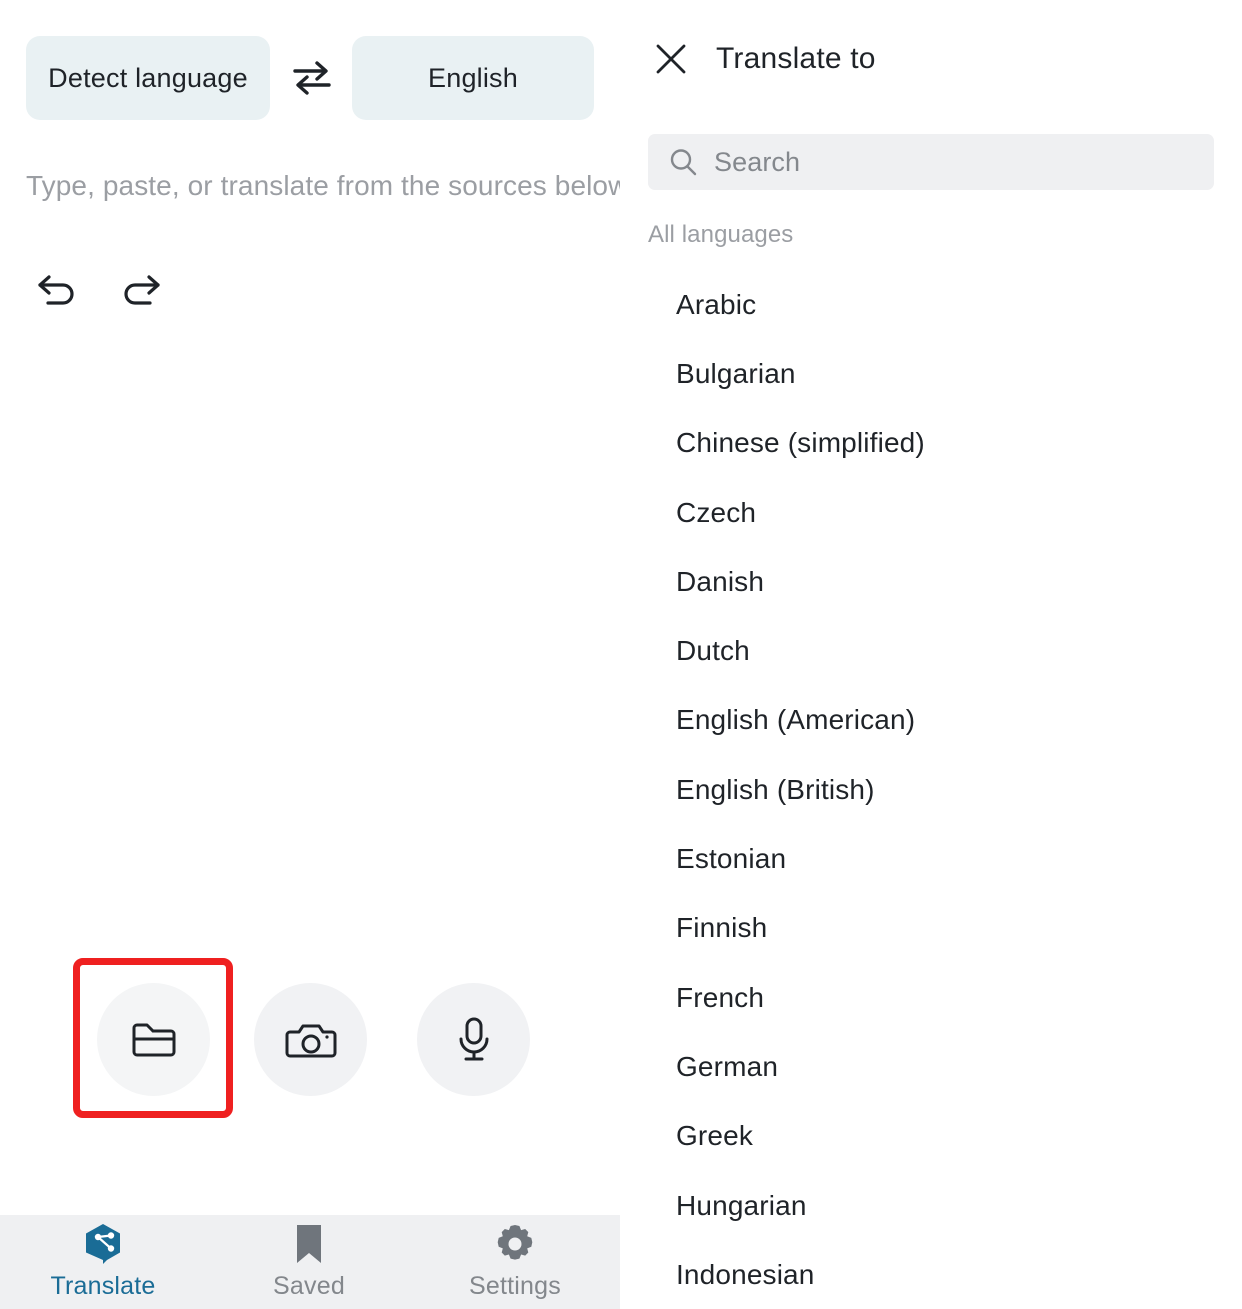  Describe the element at coordinates (153, 1039) in the screenshot. I see `file-input-button` at that location.